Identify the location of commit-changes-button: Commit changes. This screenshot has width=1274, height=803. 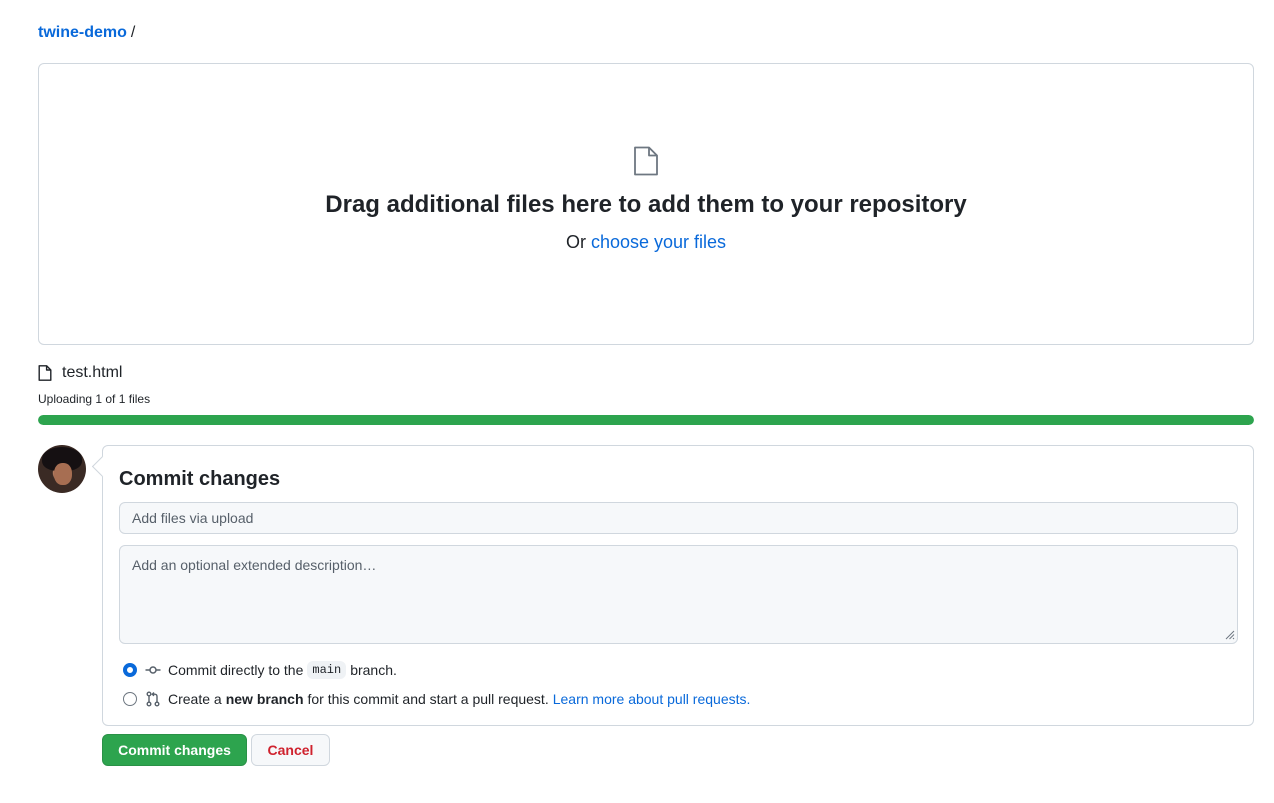
(174, 750).